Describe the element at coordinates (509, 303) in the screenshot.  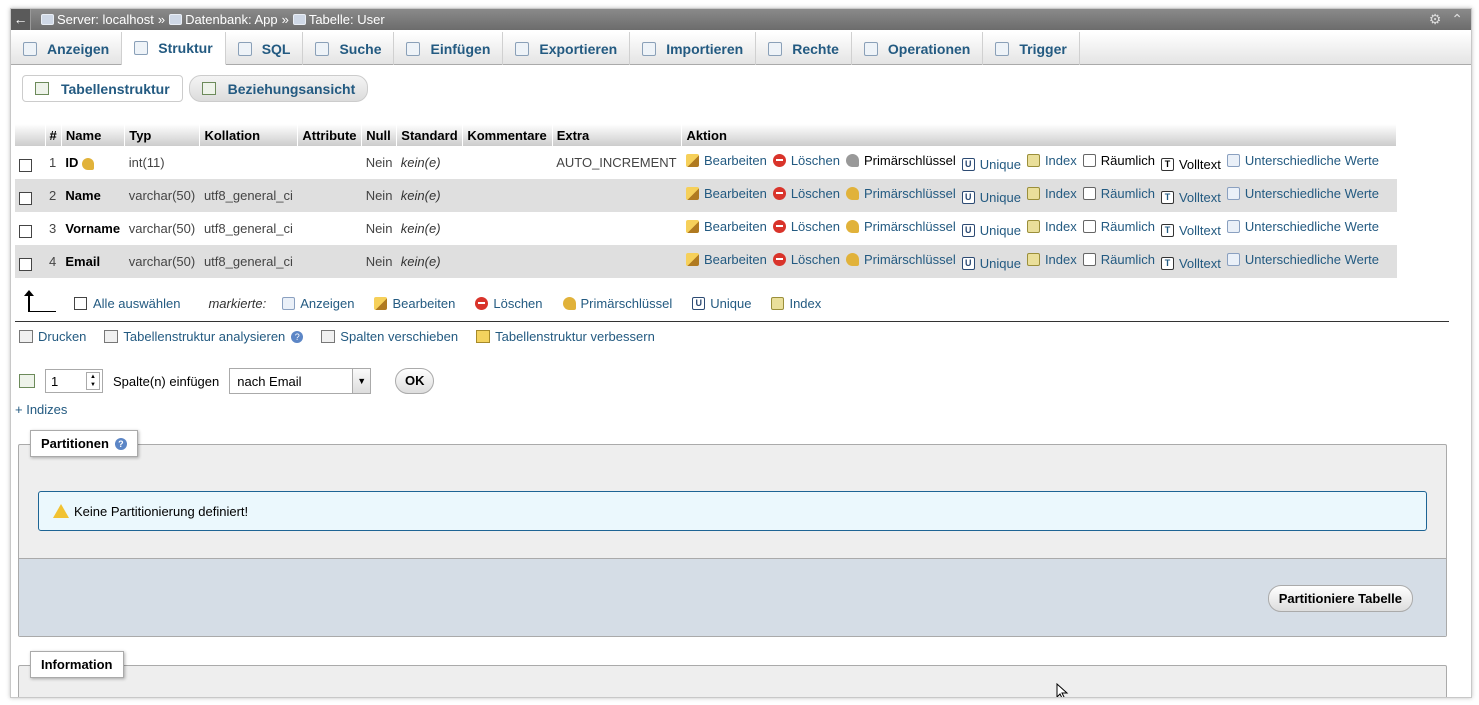
I see `bulk-drop-button: Löschen` at that location.